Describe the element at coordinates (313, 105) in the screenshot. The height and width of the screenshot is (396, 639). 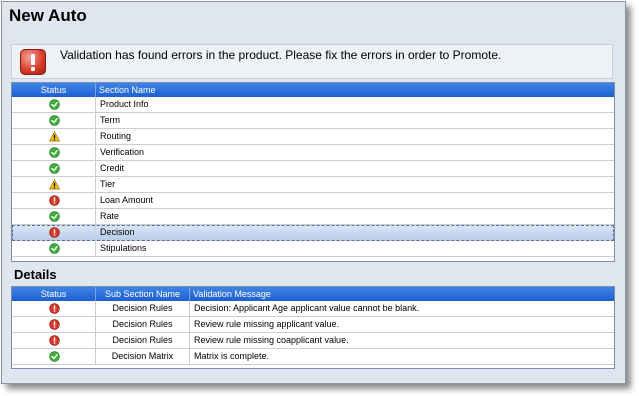
I see `section-row-product-info: Product Info` at that location.